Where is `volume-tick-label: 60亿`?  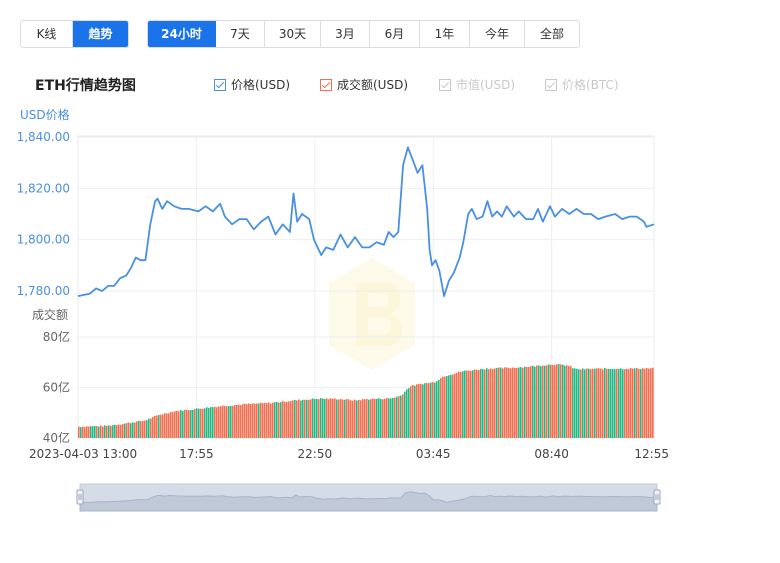
volume-tick-label: 60亿 is located at coordinates (56, 387).